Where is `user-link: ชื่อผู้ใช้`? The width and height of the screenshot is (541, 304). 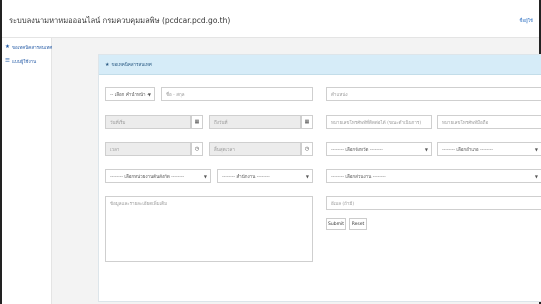 user-link: ชื่อผู้ใช้ is located at coordinates (526, 20).